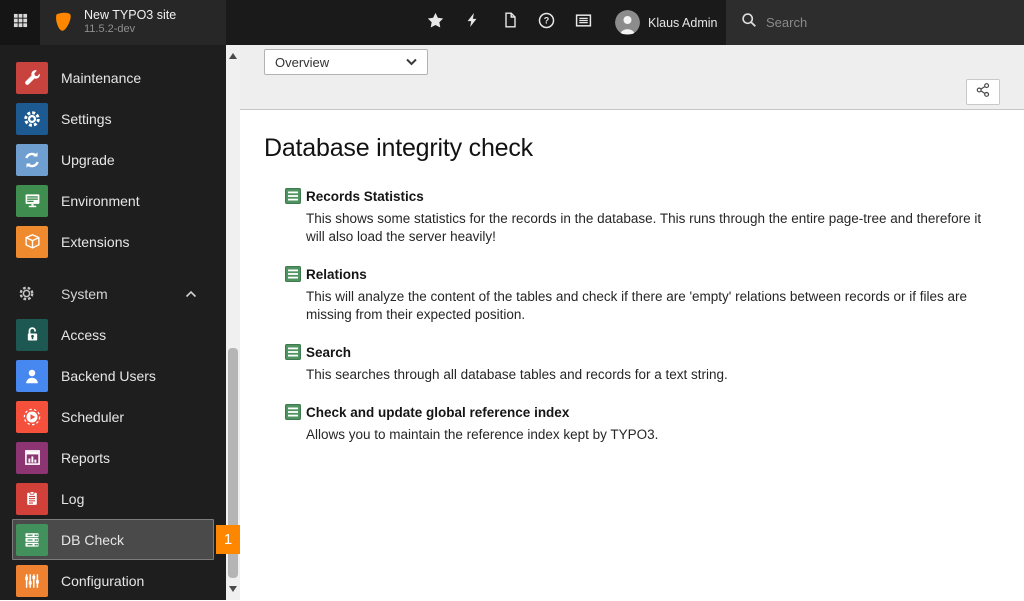 This screenshot has width=1024, height=601. I want to click on notification-badge: 1, so click(228, 539).